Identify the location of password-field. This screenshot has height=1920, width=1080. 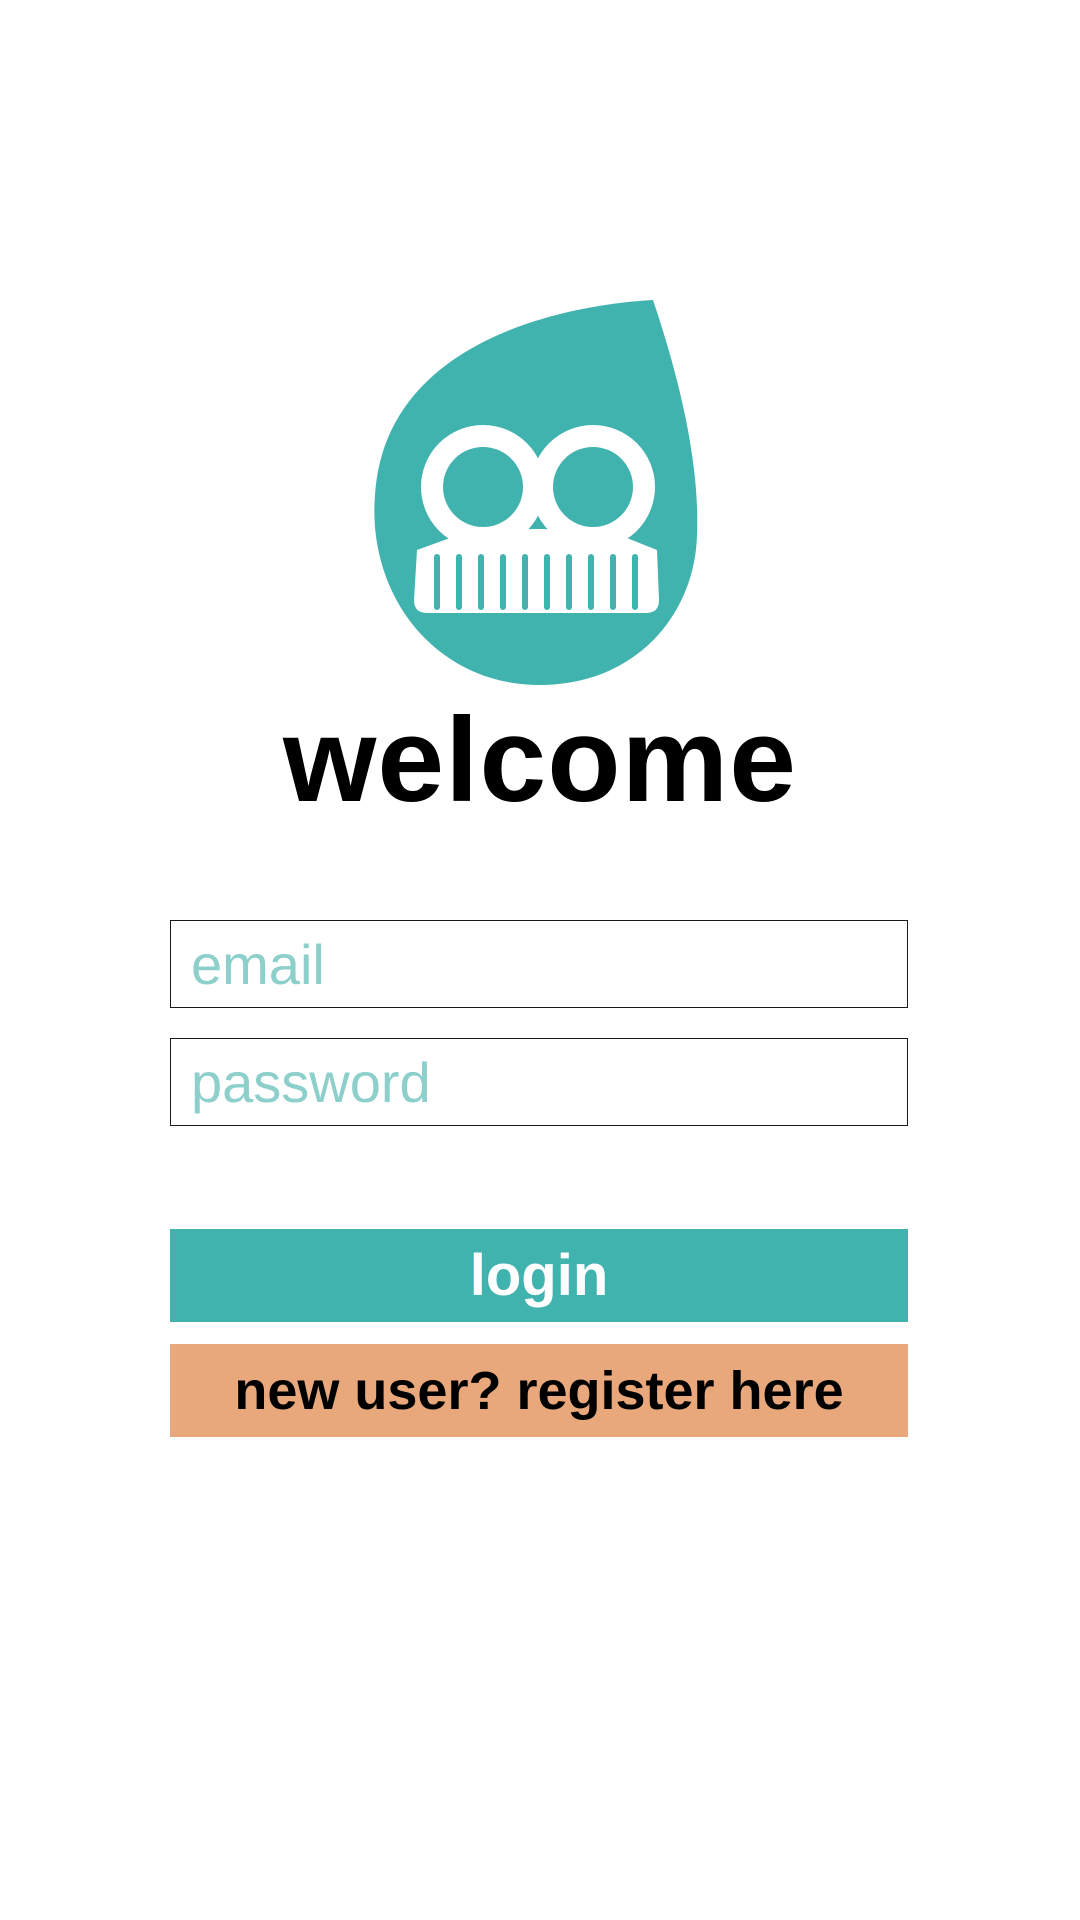
(539, 1082).